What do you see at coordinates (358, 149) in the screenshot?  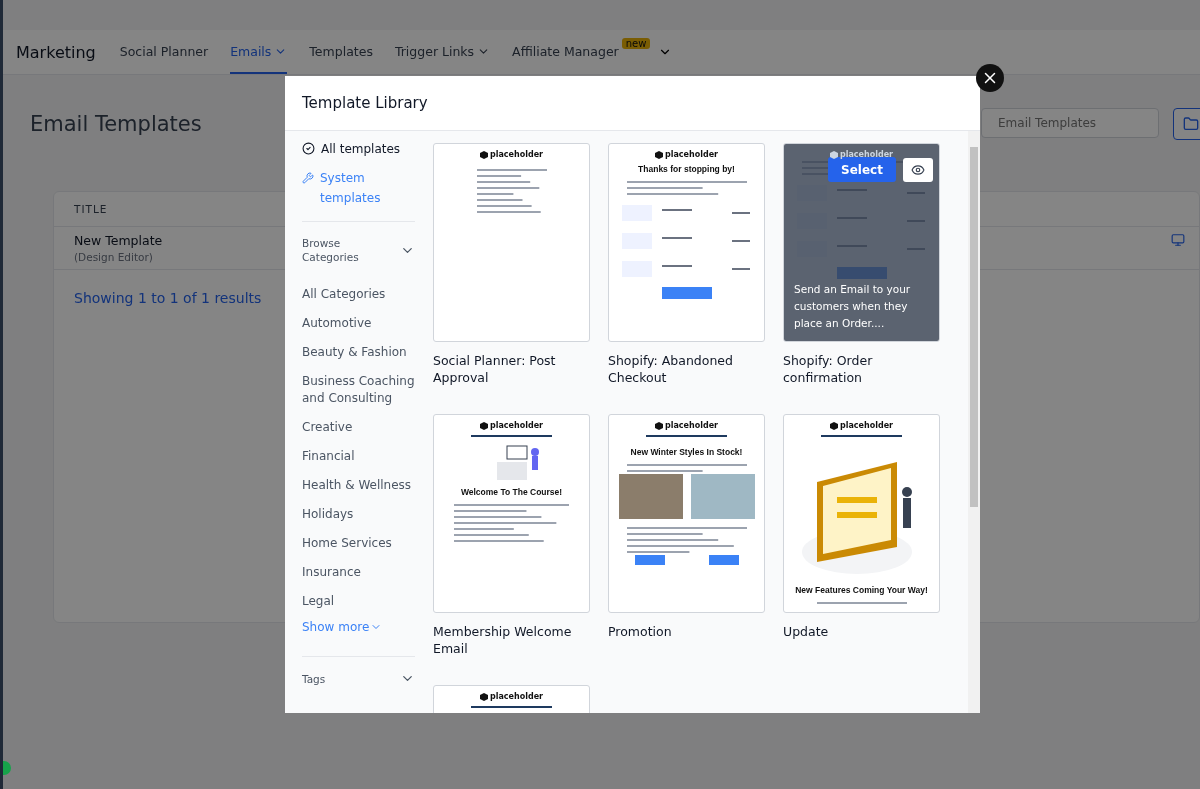 I see `filter-item: All templates` at bounding box center [358, 149].